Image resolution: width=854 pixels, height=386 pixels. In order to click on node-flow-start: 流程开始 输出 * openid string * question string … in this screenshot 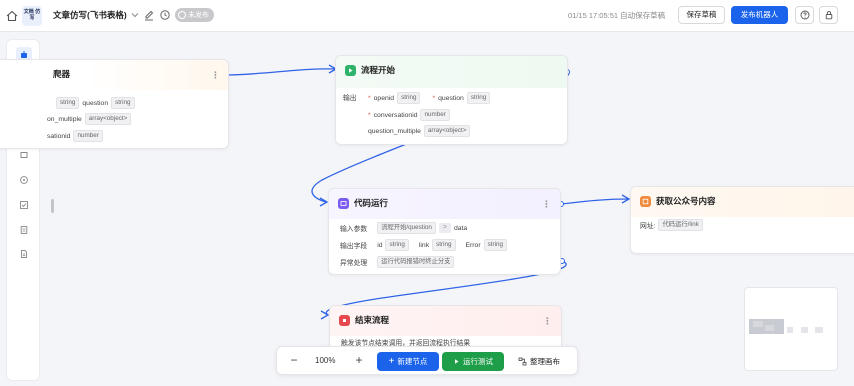, I will do `click(451, 100)`.